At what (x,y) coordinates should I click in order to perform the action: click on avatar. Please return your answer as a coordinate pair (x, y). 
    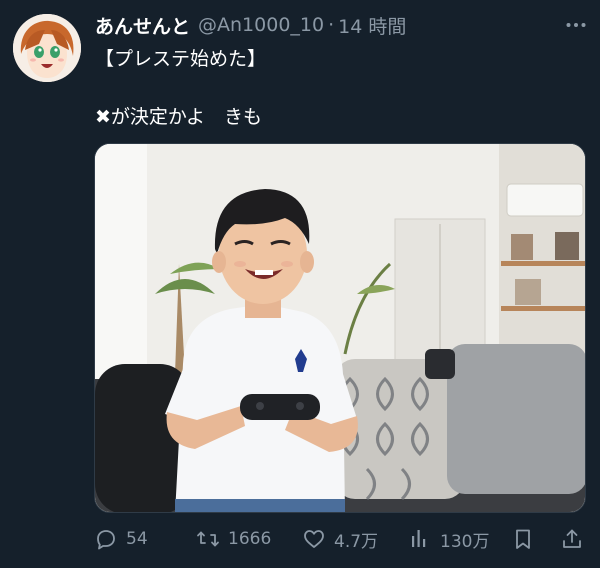
    Looking at the image, I should click on (47, 48).